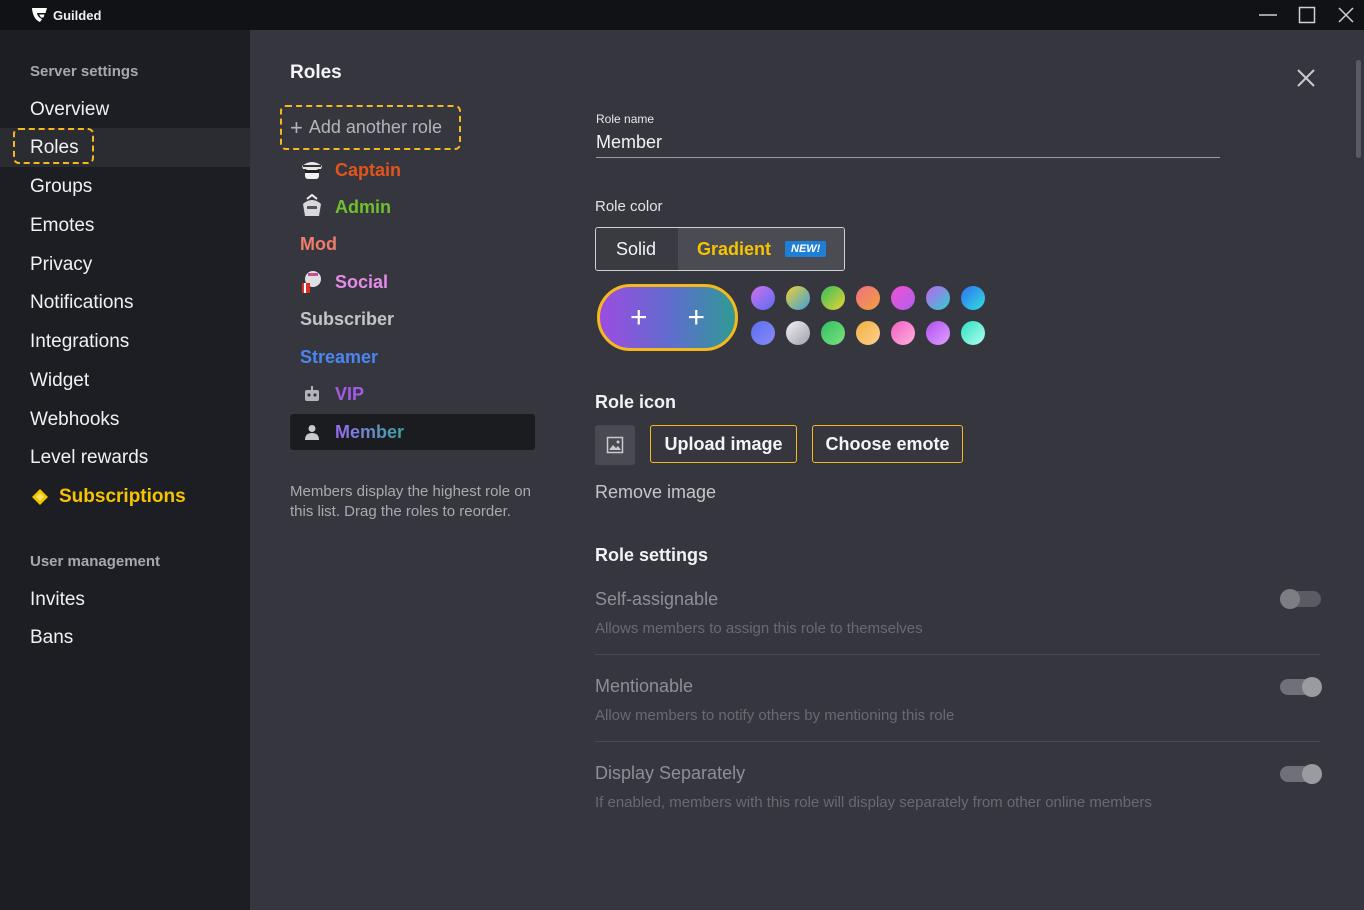 This screenshot has width=1364, height=910. Describe the element at coordinates (734, 248) in the screenshot. I see `tab-label: Gradient` at that location.